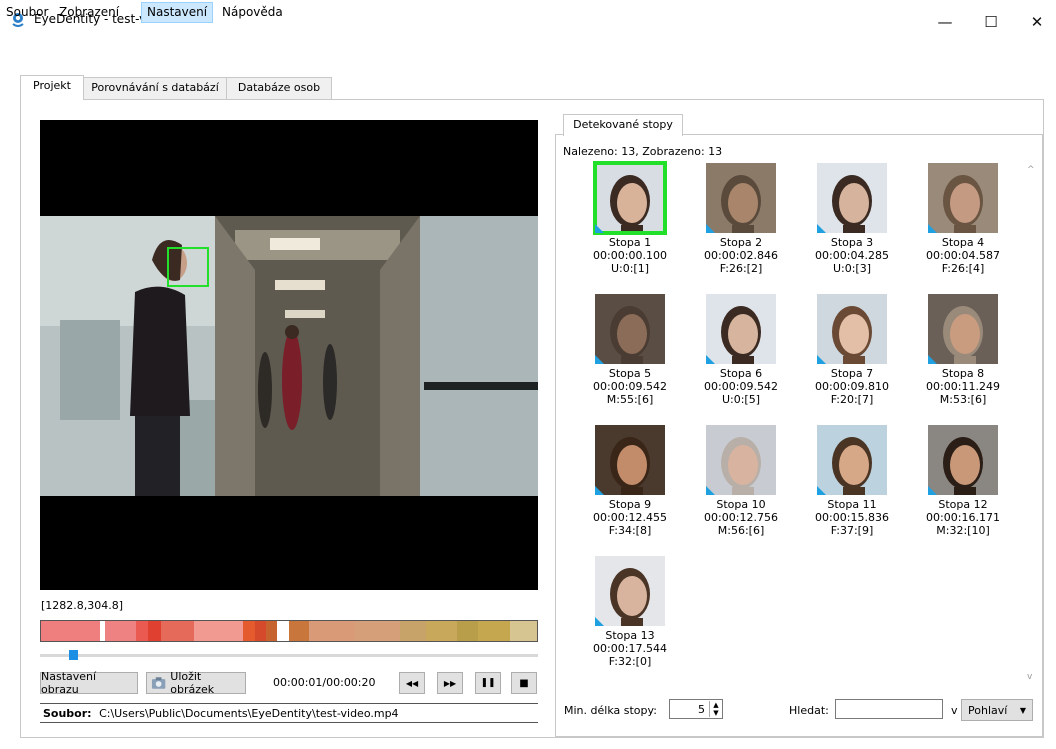  I want to click on track-item: Stopa 6 00:00:09.542 U:0:[5], so click(741, 350).